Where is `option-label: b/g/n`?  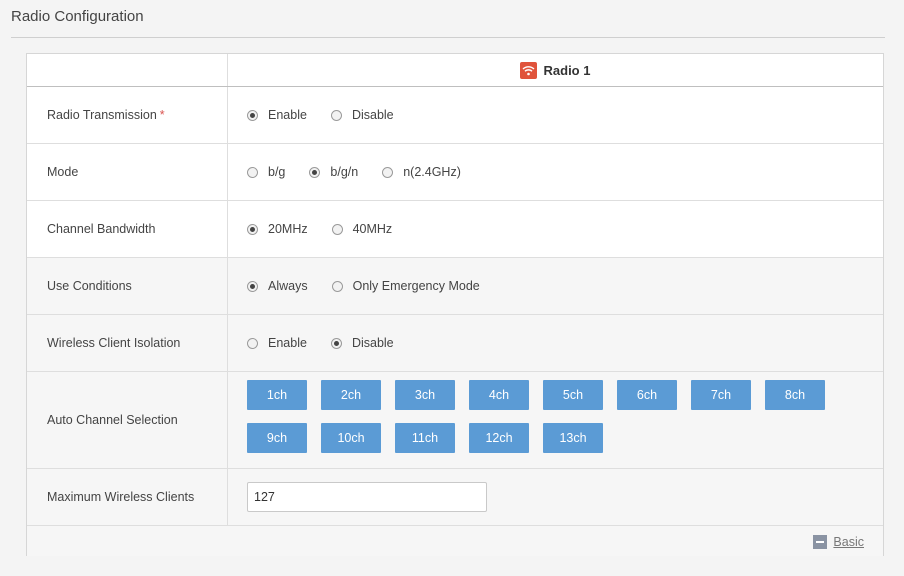
option-label: b/g/n is located at coordinates (344, 172).